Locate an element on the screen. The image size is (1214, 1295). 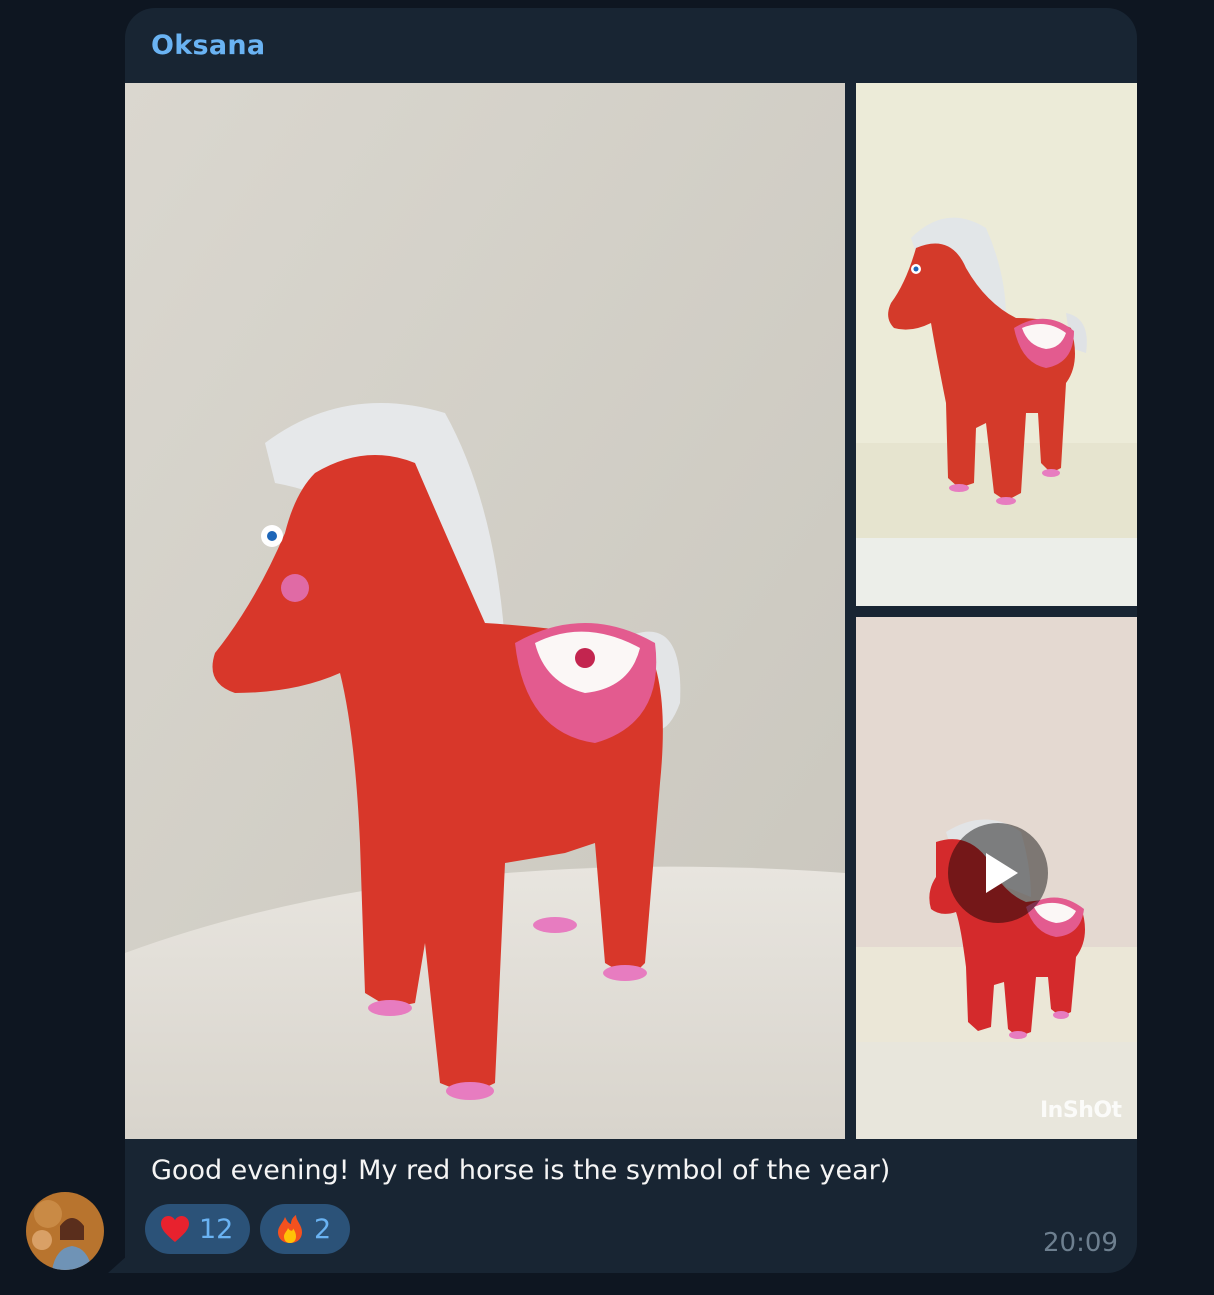
video-watermark: InShOt is located at coordinates (1081, 1110).